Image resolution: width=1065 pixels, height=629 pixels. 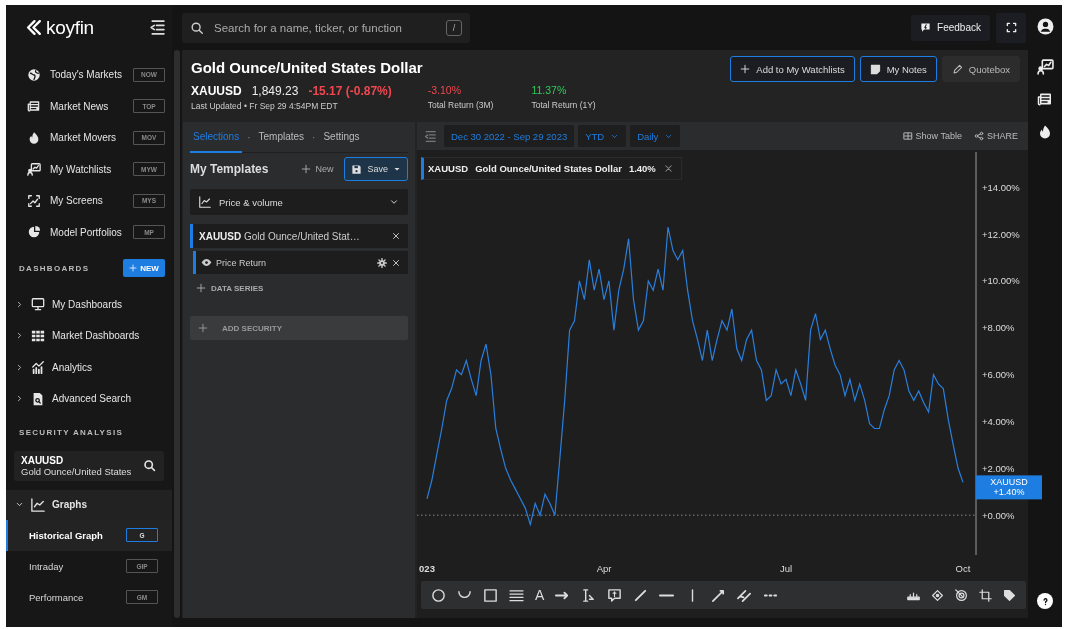 What do you see at coordinates (655, 136) in the screenshot?
I see `interval-dropdown: Daily` at bounding box center [655, 136].